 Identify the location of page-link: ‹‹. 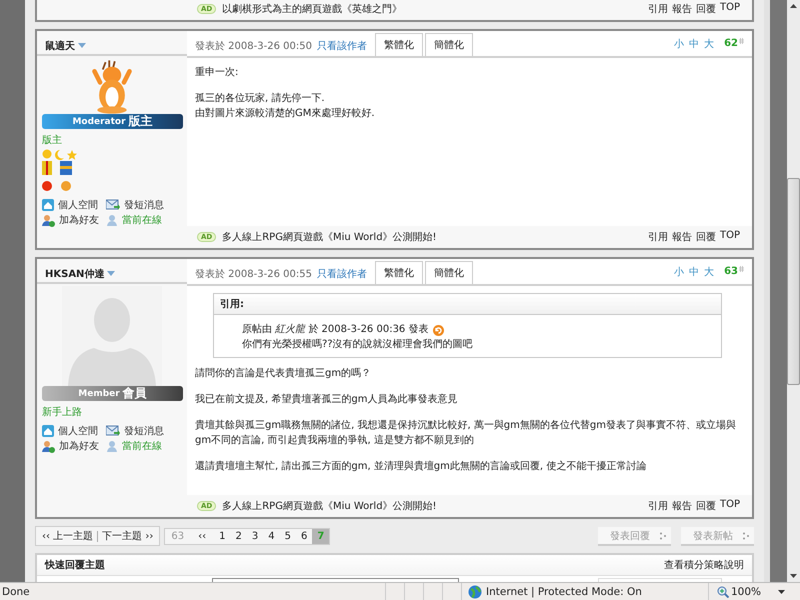
(203, 536).